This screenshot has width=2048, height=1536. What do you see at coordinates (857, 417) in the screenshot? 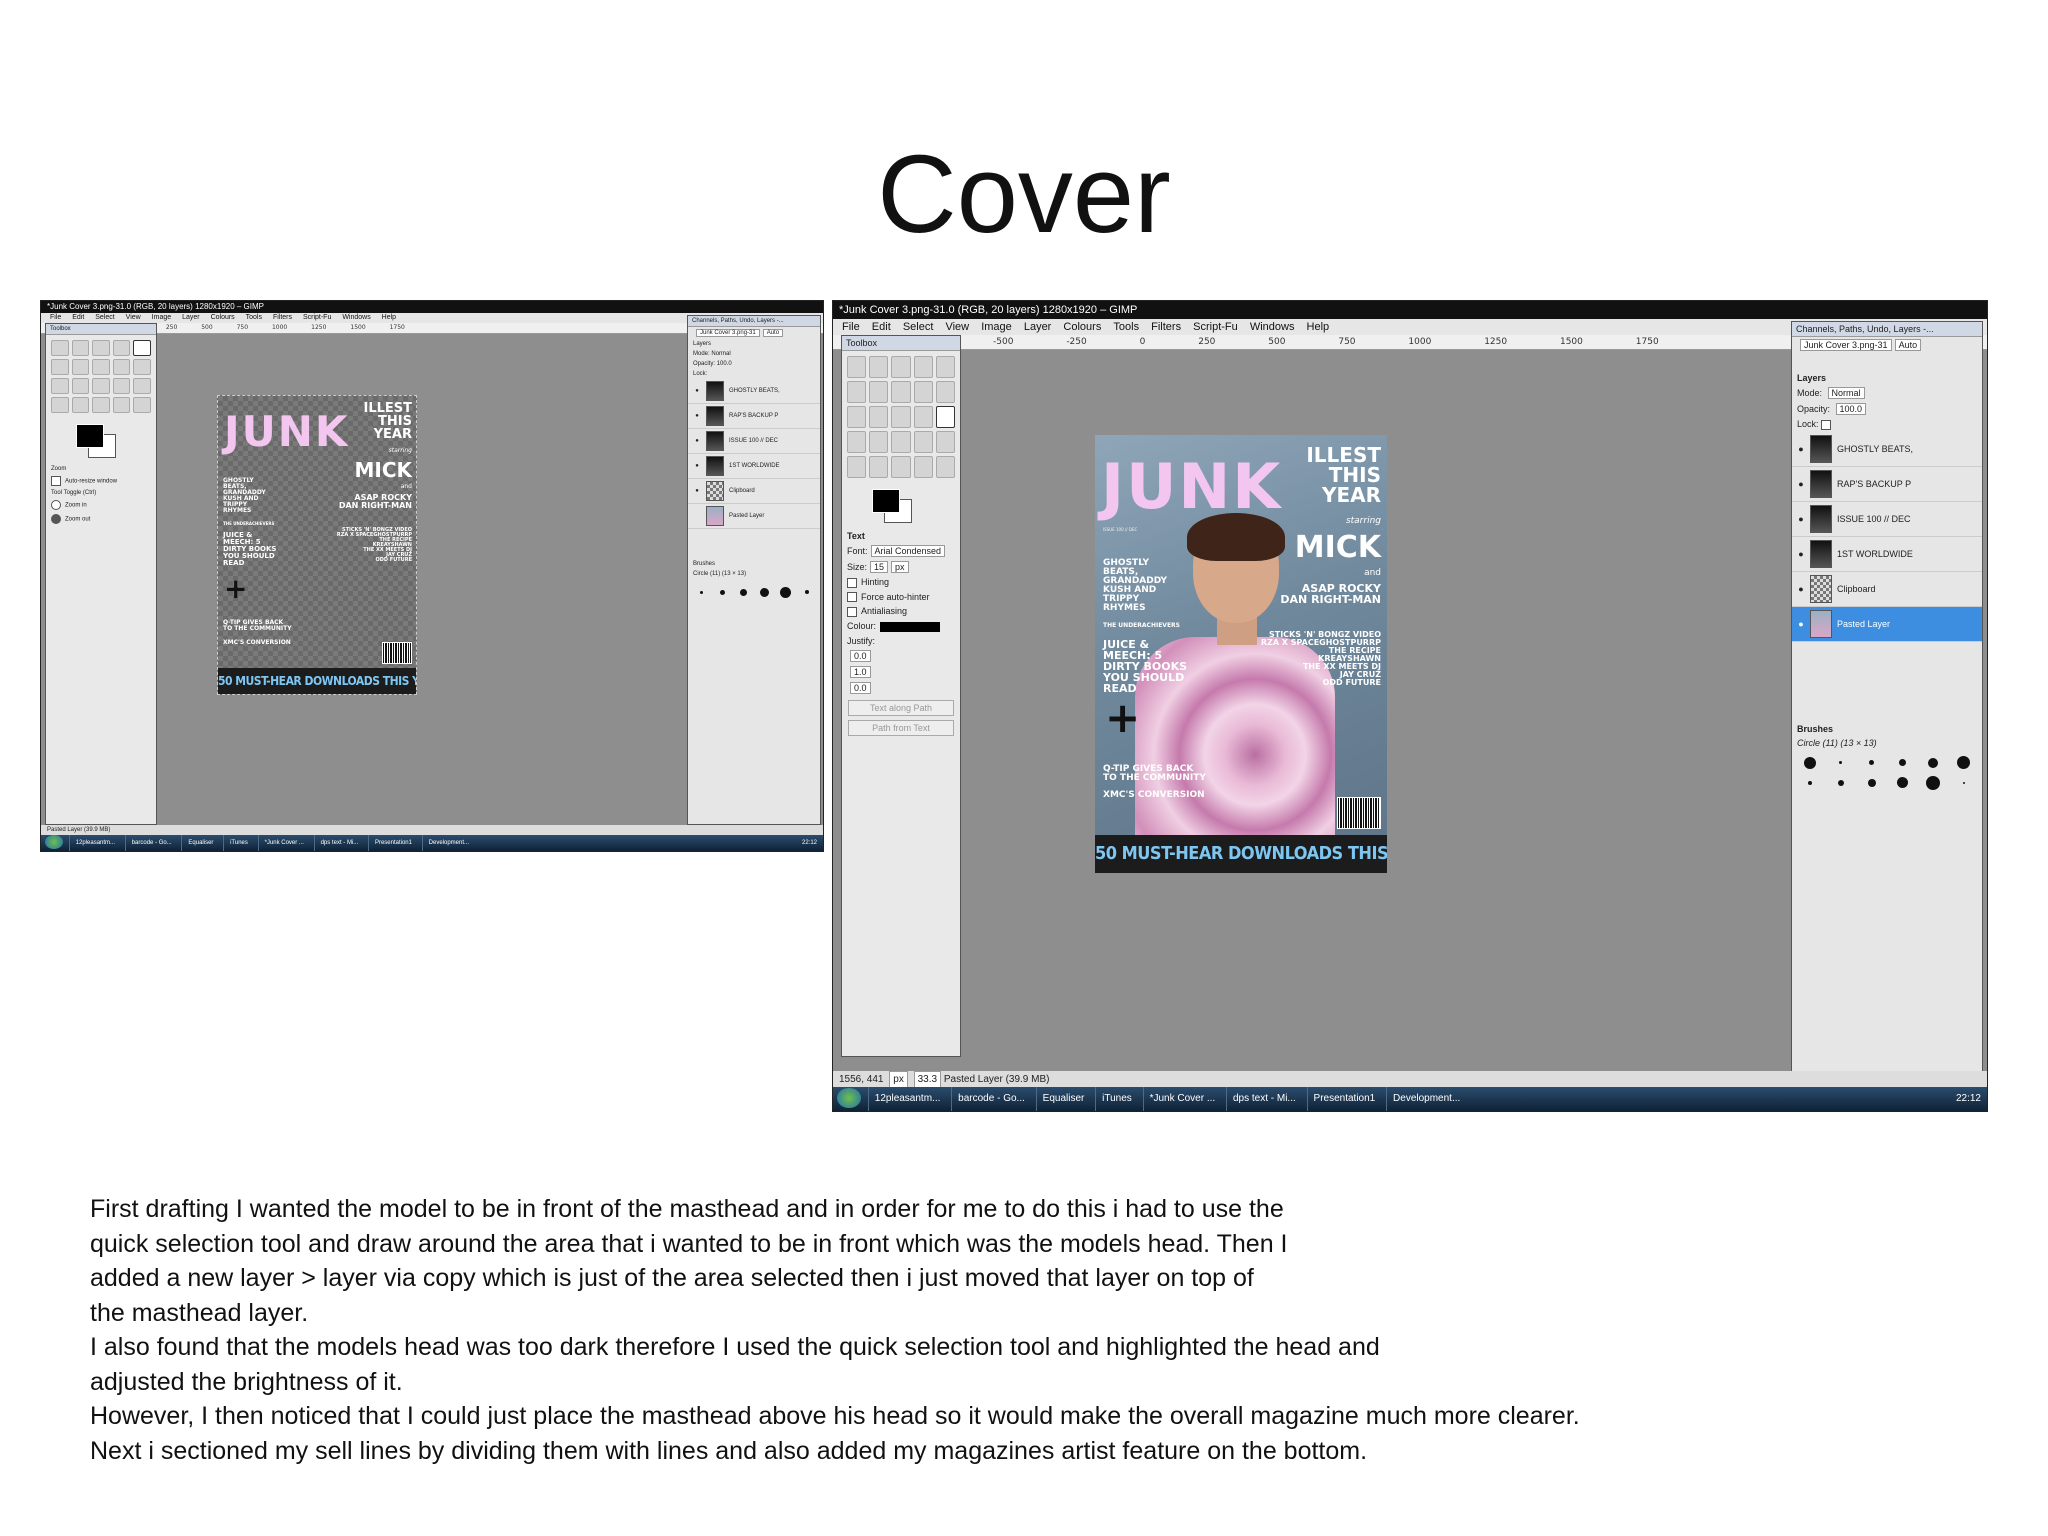
I see `rotate-tool-icon` at bounding box center [857, 417].